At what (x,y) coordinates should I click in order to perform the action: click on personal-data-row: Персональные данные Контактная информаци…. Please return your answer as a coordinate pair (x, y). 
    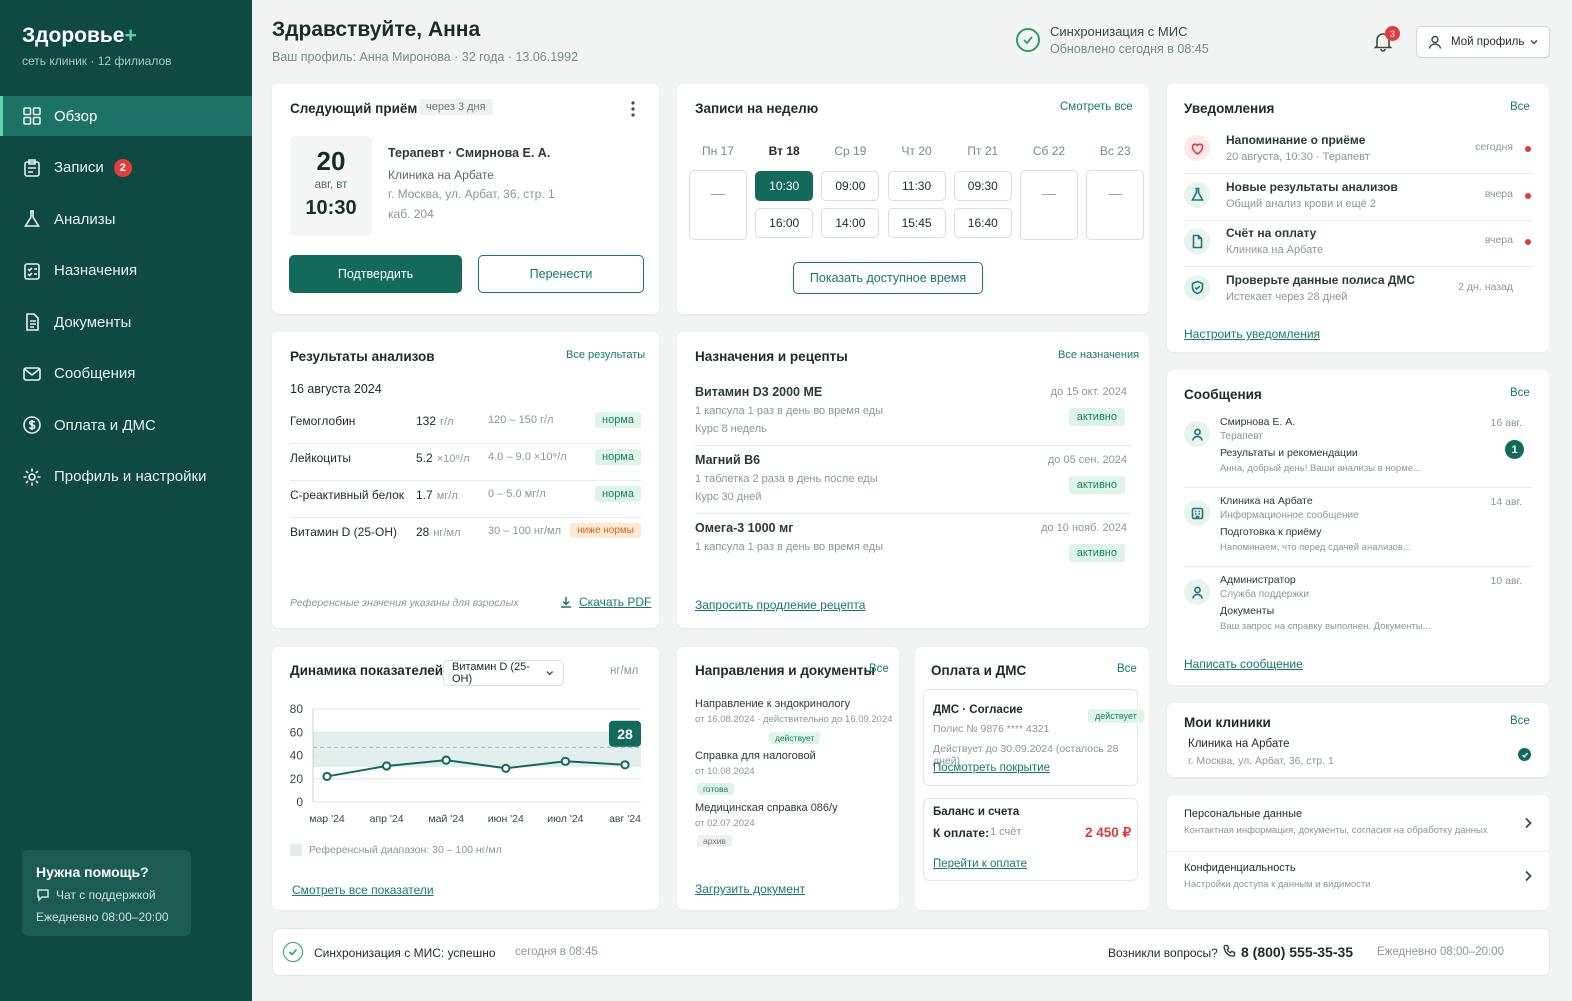
    Looking at the image, I should click on (1358, 823).